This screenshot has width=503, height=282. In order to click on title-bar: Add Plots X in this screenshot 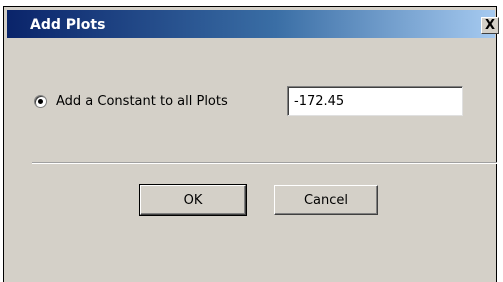, I will do `click(253, 24)`.